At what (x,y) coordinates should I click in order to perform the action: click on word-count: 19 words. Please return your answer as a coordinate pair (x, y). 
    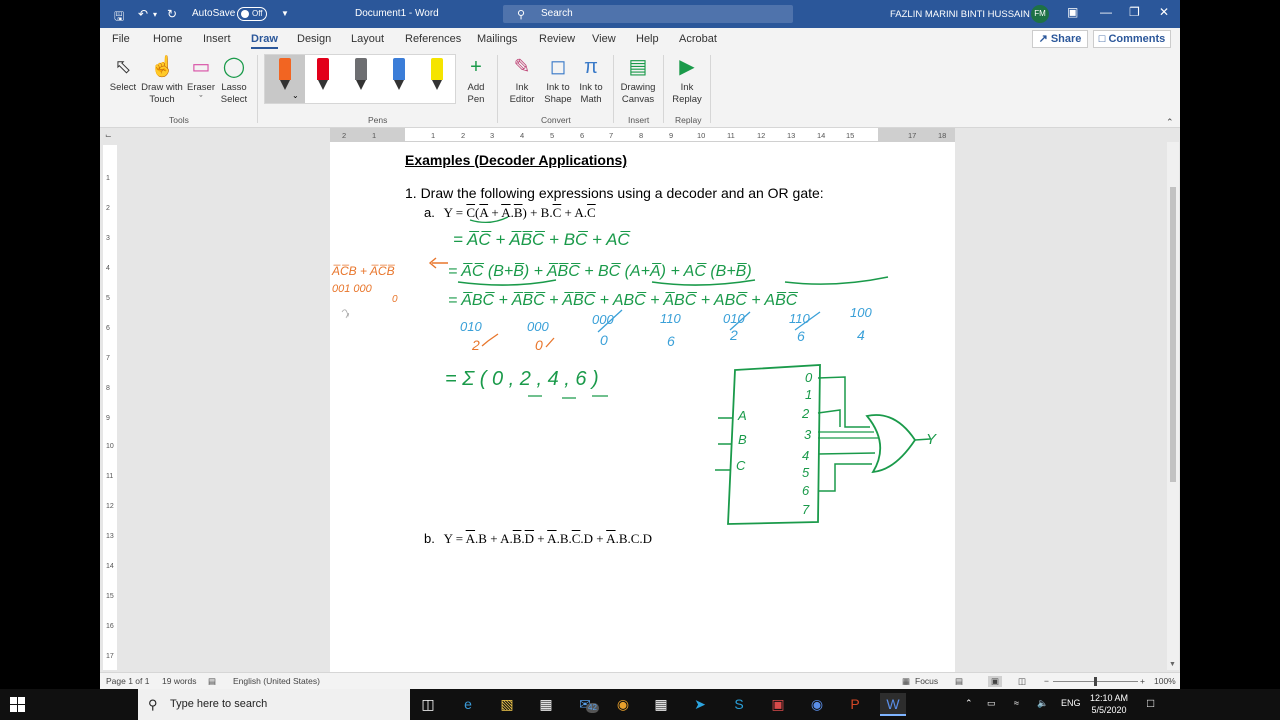
    Looking at the image, I should click on (179, 681).